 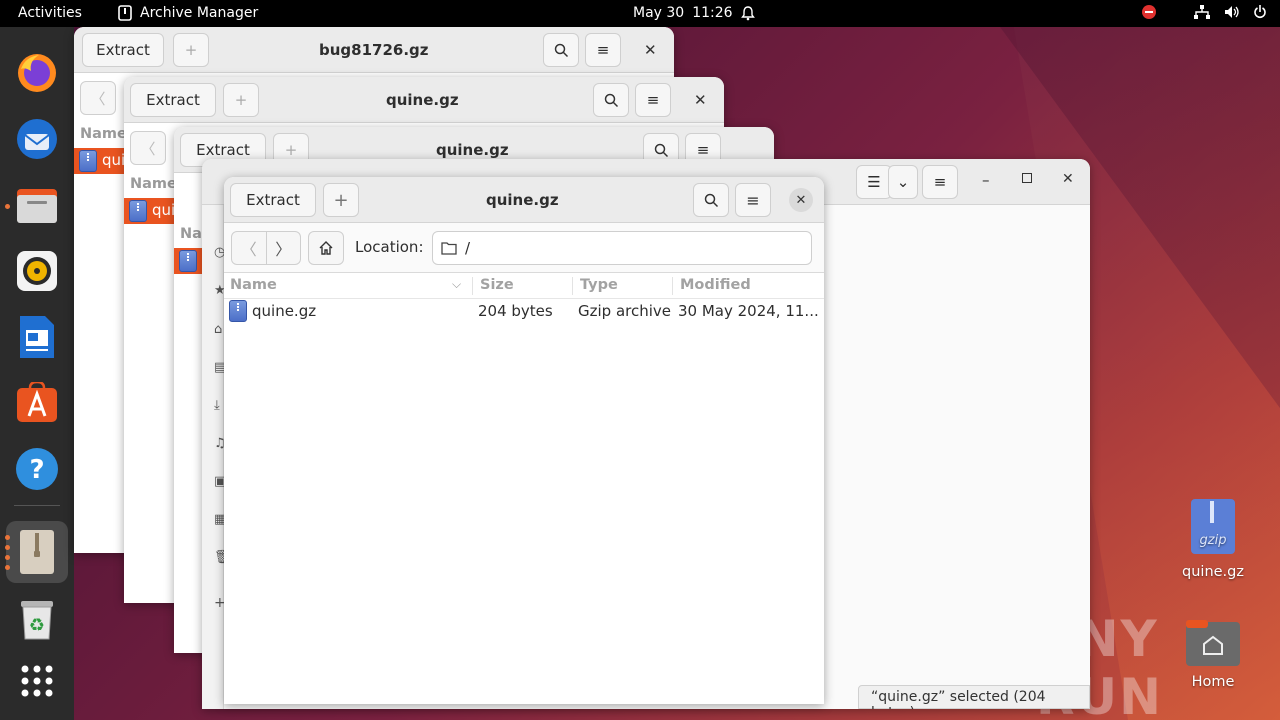 I want to click on selected-row, so click(x=189, y=261).